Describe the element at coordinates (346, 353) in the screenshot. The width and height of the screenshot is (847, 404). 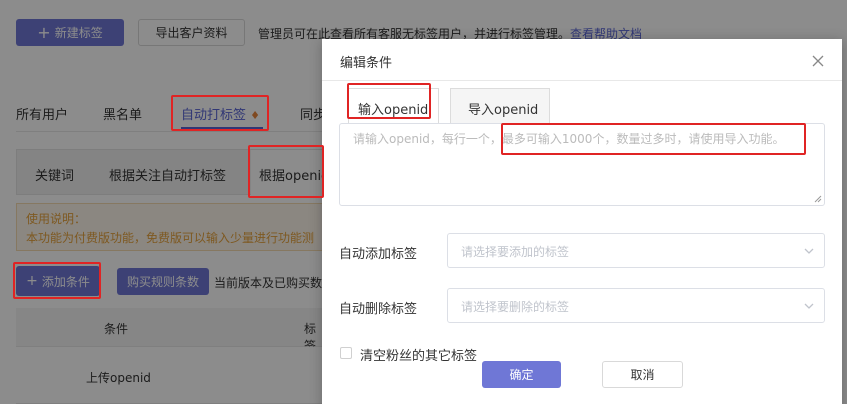
I see `clear-tags-checkbox` at that location.